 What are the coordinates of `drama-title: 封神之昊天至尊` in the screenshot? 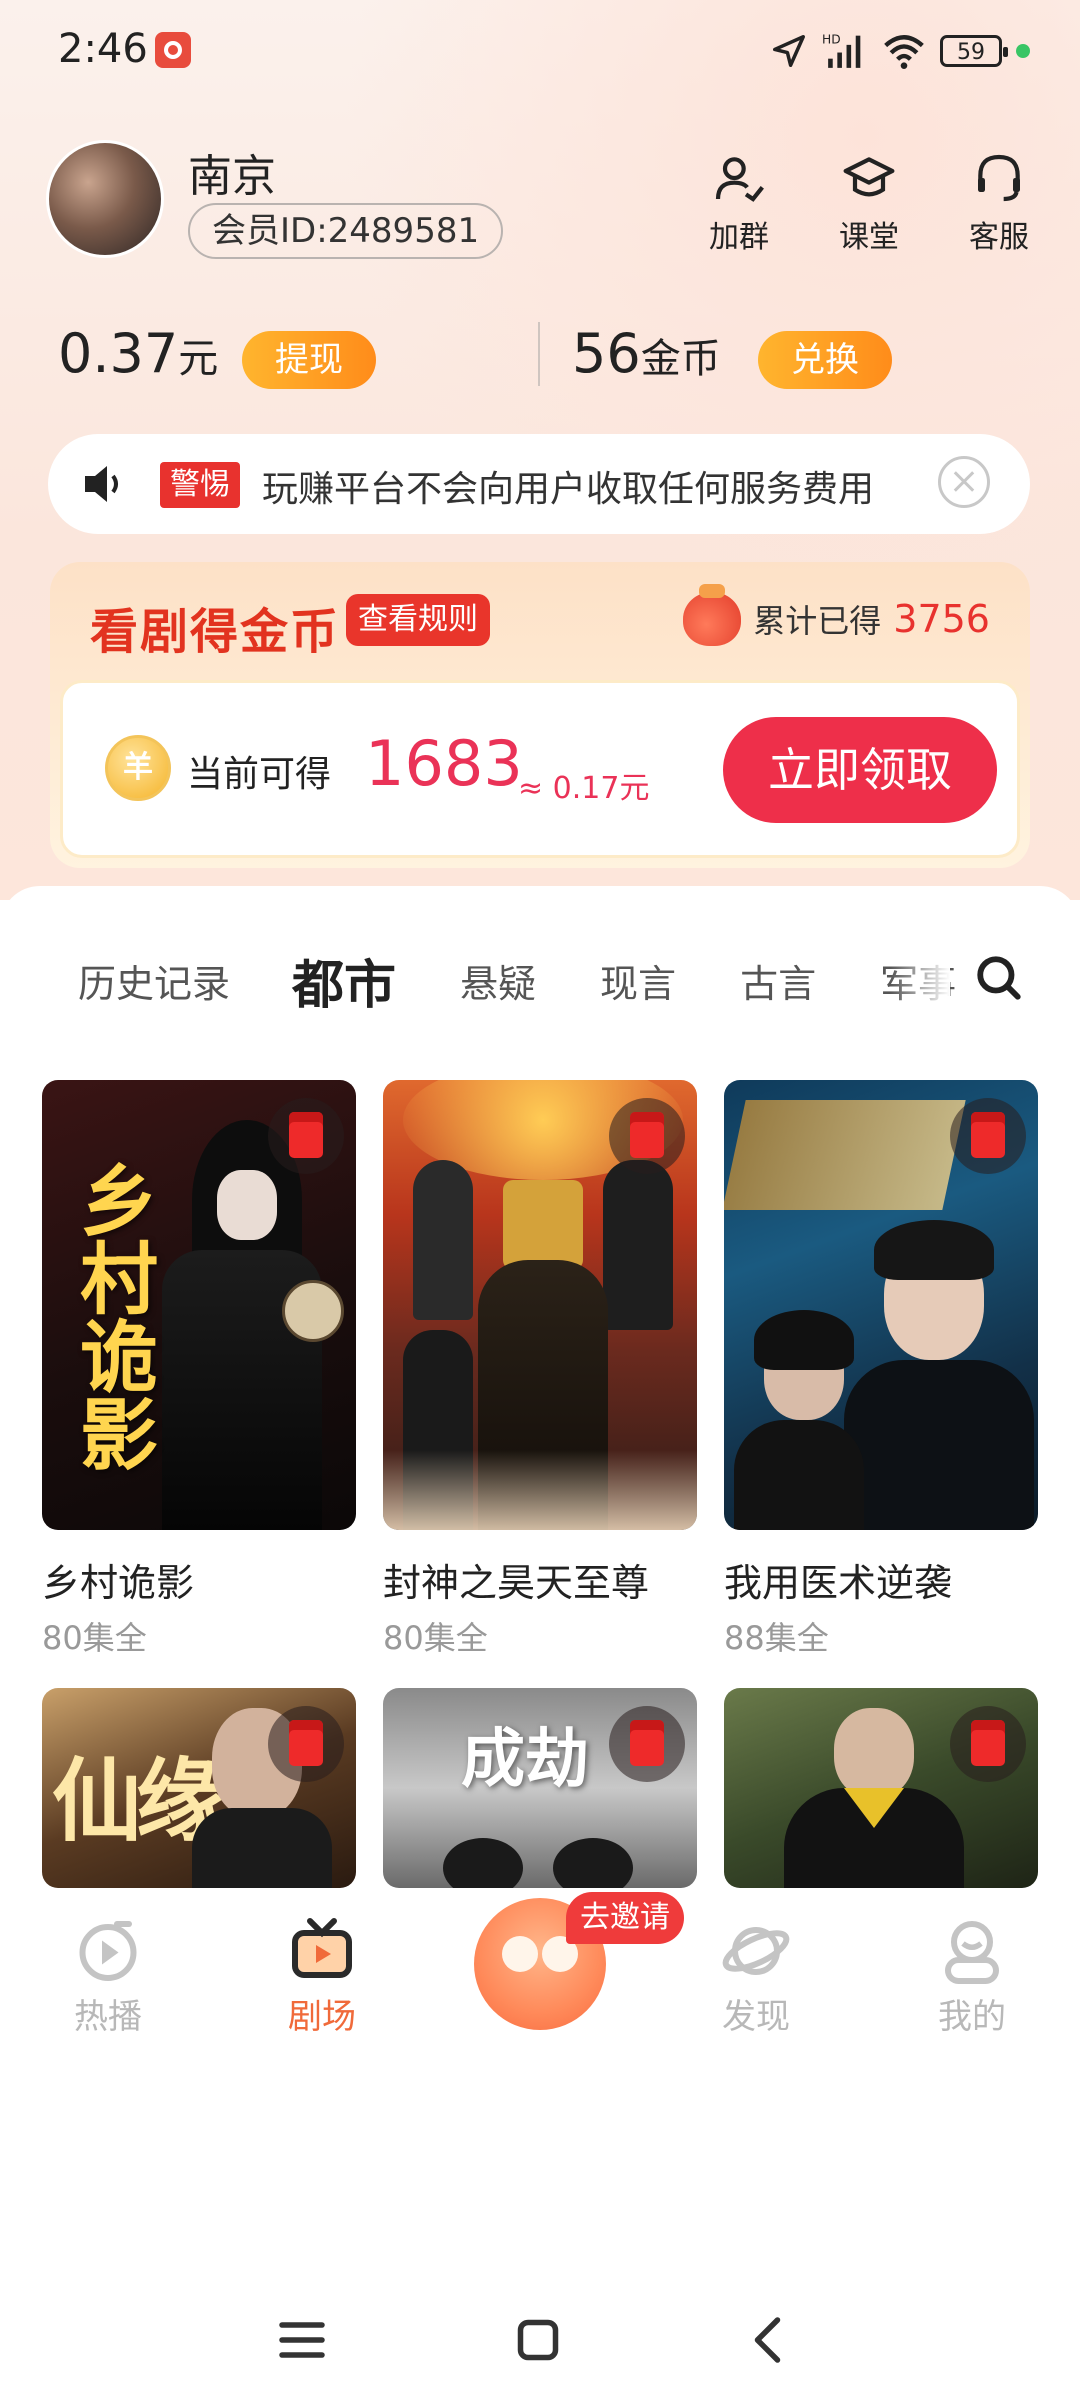 It's located at (516, 1583).